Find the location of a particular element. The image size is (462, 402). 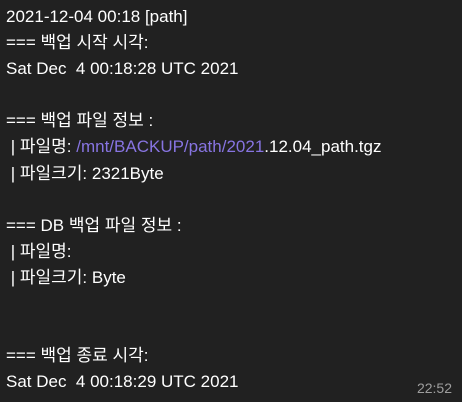

file-name-suffix: .12.04_path.tgz is located at coordinates (323, 147).